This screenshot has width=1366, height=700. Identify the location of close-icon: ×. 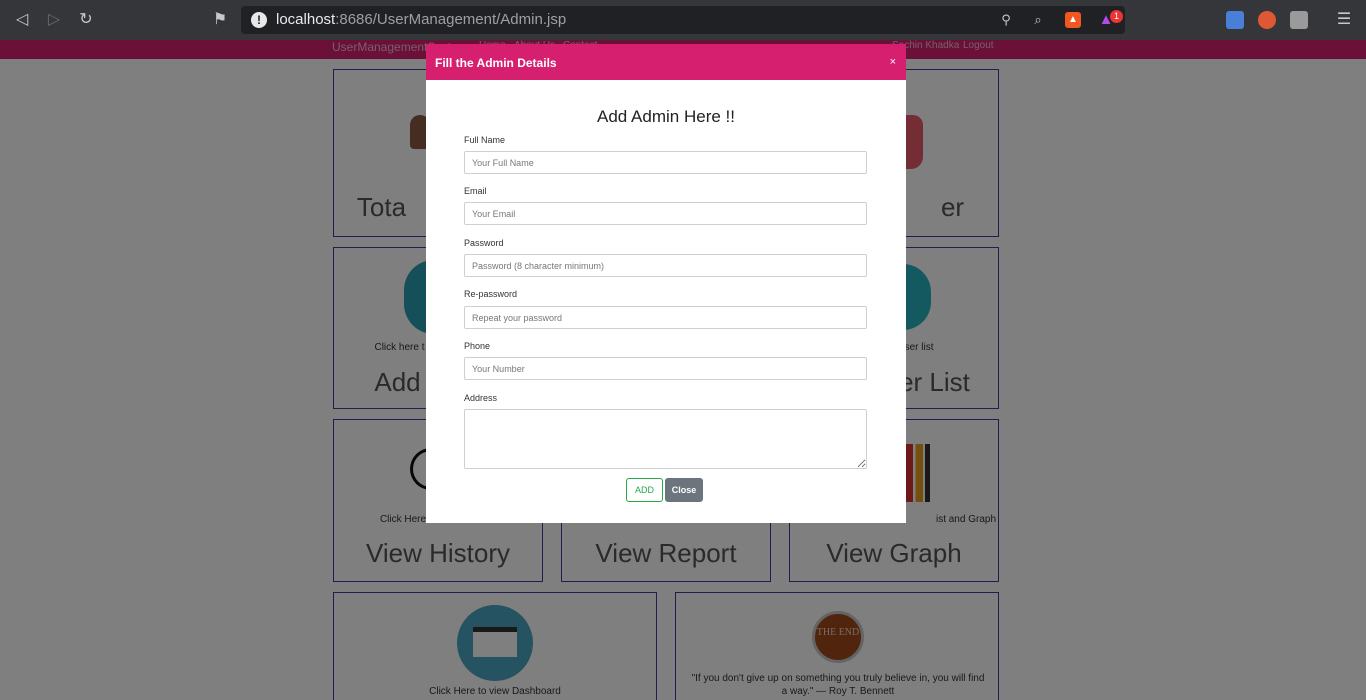
(893, 62).